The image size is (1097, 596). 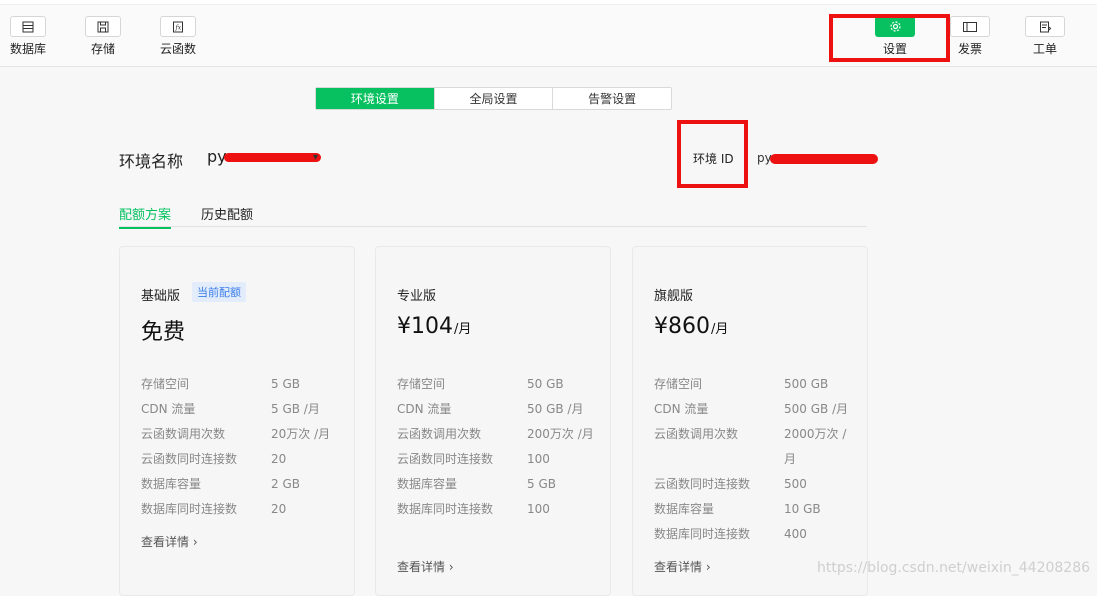 I want to click on spec-value: 20万次 /月, so click(x=301, y=434).